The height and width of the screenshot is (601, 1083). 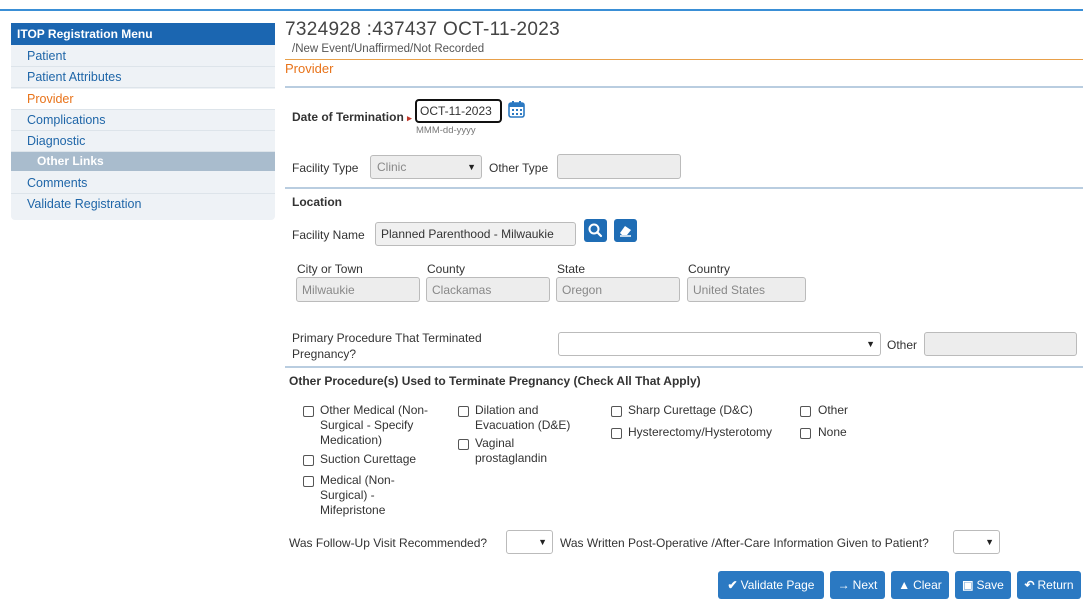 What do you see at coordinates (463, 411) in the screenshot?
I see `checkbox-dne` at bounding box center [463, 411].